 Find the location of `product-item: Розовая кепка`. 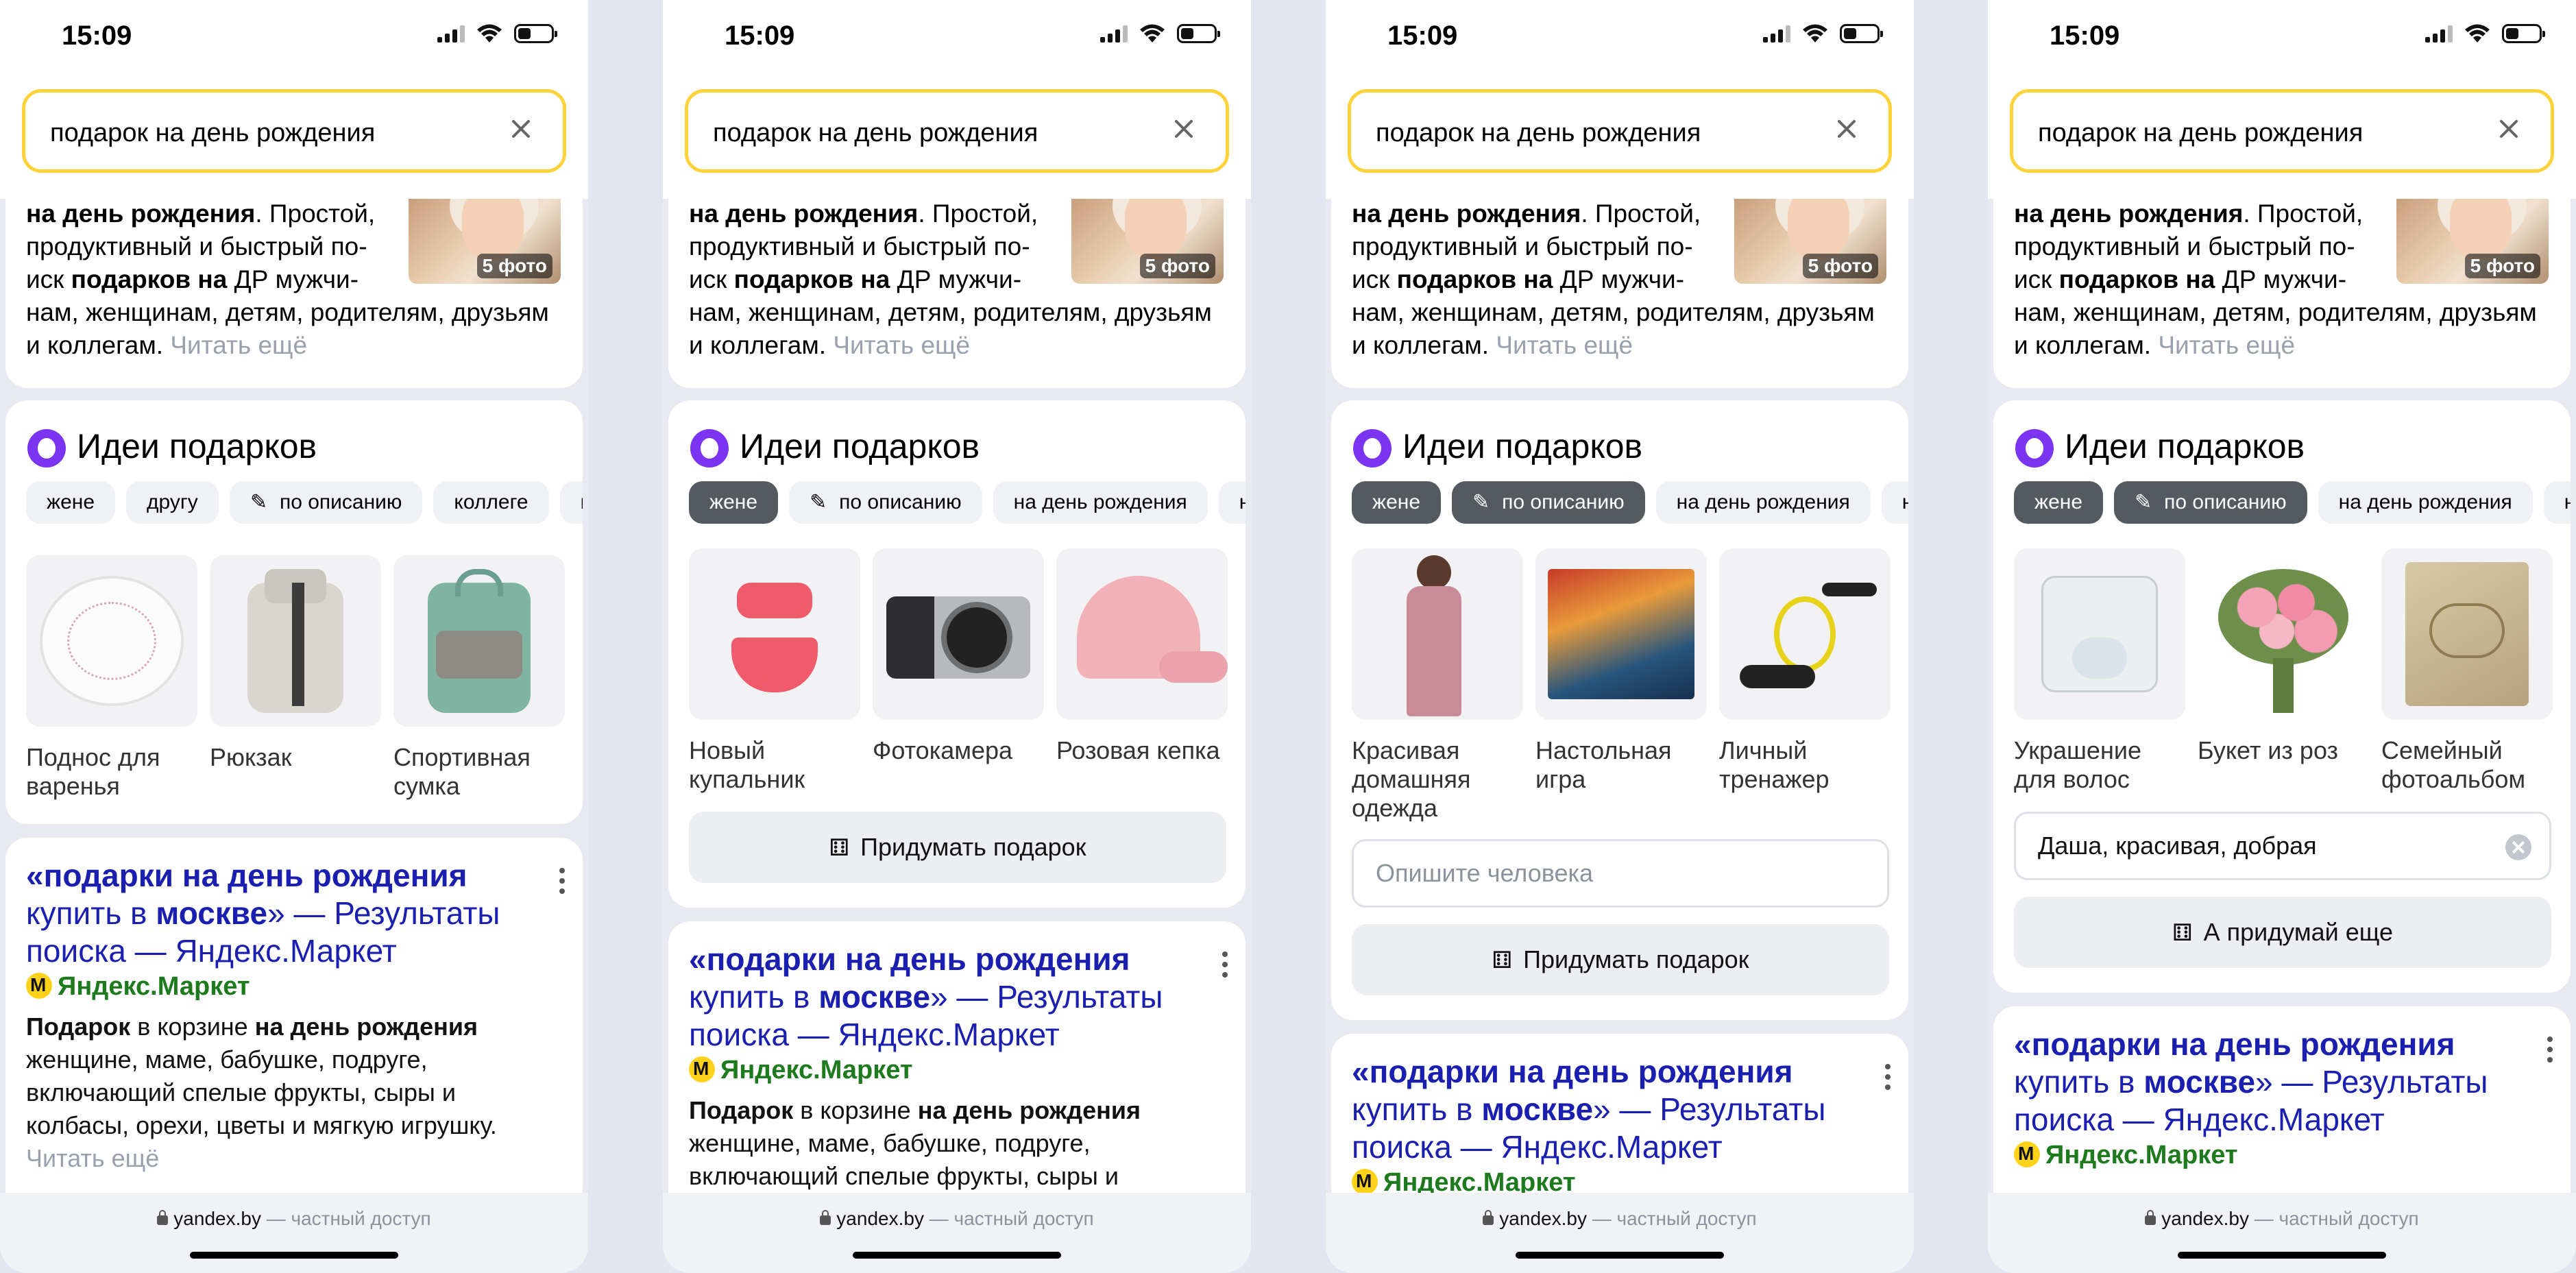

product-item: Розовая кепка is located at coordinates (1142, 671).